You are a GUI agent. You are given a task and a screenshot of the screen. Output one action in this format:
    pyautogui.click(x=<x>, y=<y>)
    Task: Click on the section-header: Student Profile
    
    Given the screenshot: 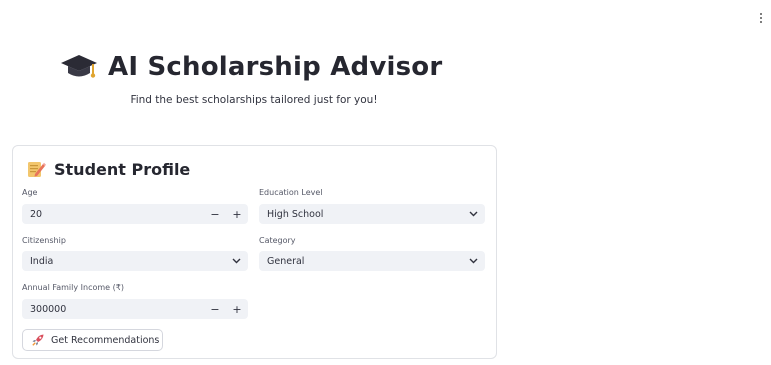 What is the action you would take?
    pyautogui.click(x=108, y=169)
    